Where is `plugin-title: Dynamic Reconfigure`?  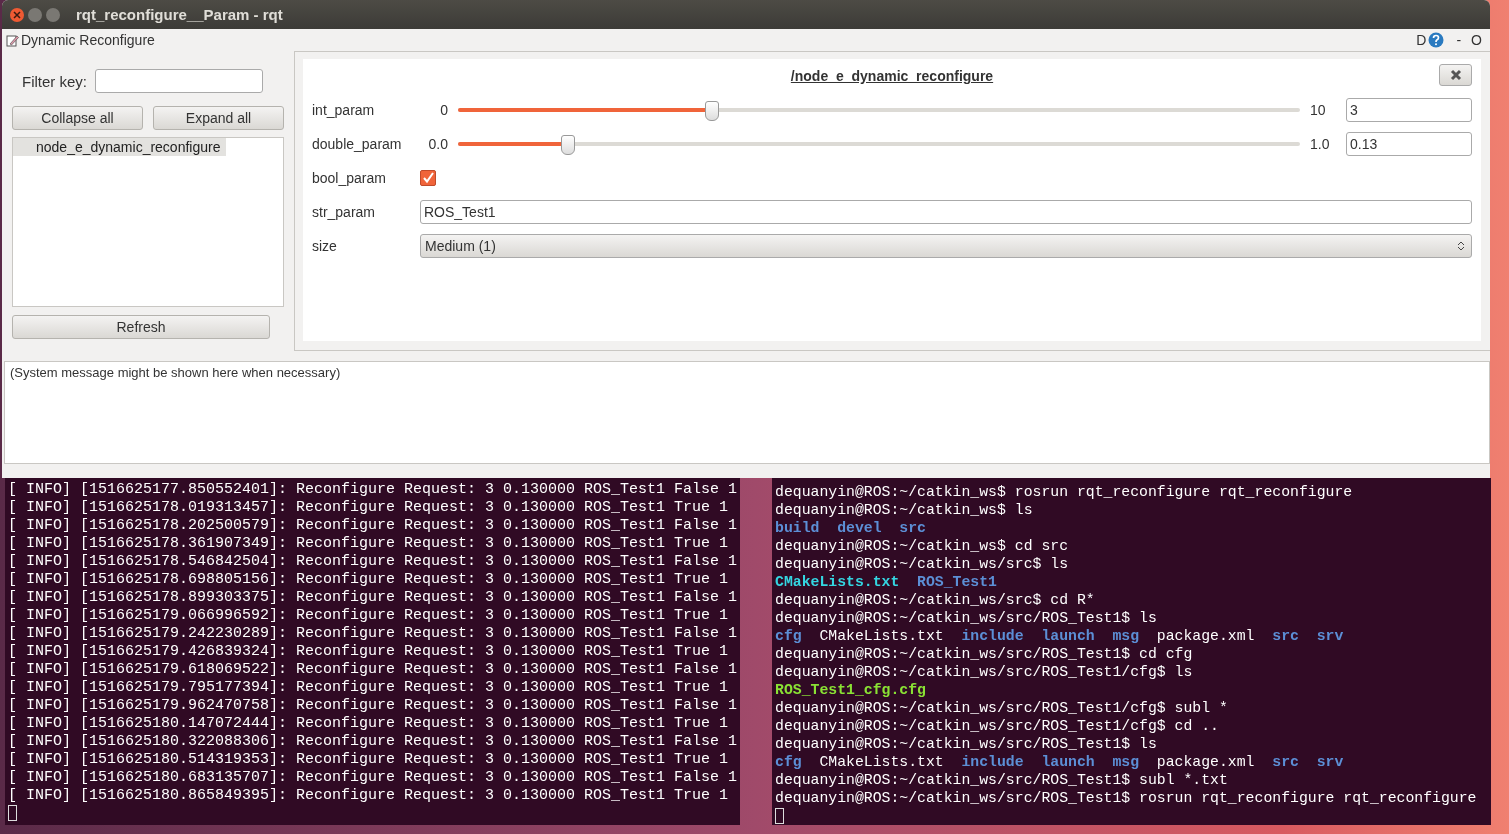 plugin-title: Dynamic Reconfigure is located at coordinates (88, 40).